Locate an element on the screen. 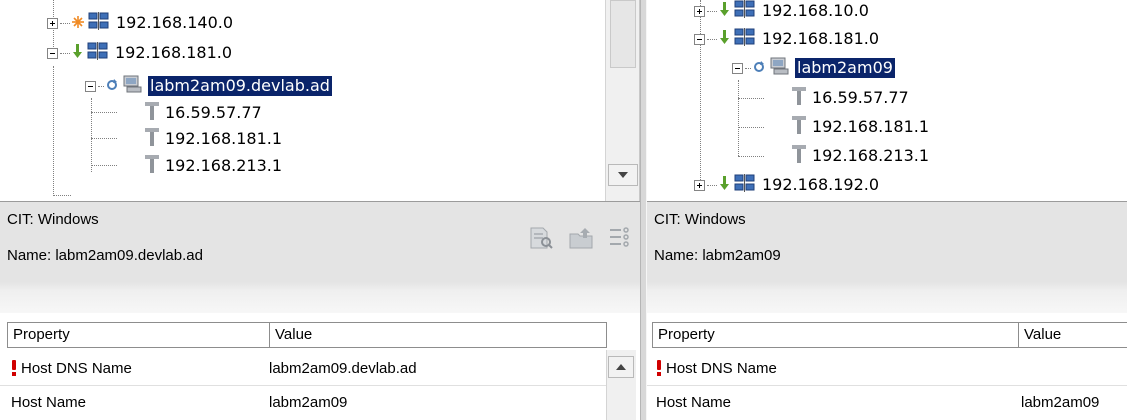 The image size is (1127, 420). ci-info-panel: CIT: Windows Name: labm2am09 is located at coordinates (887, 257).